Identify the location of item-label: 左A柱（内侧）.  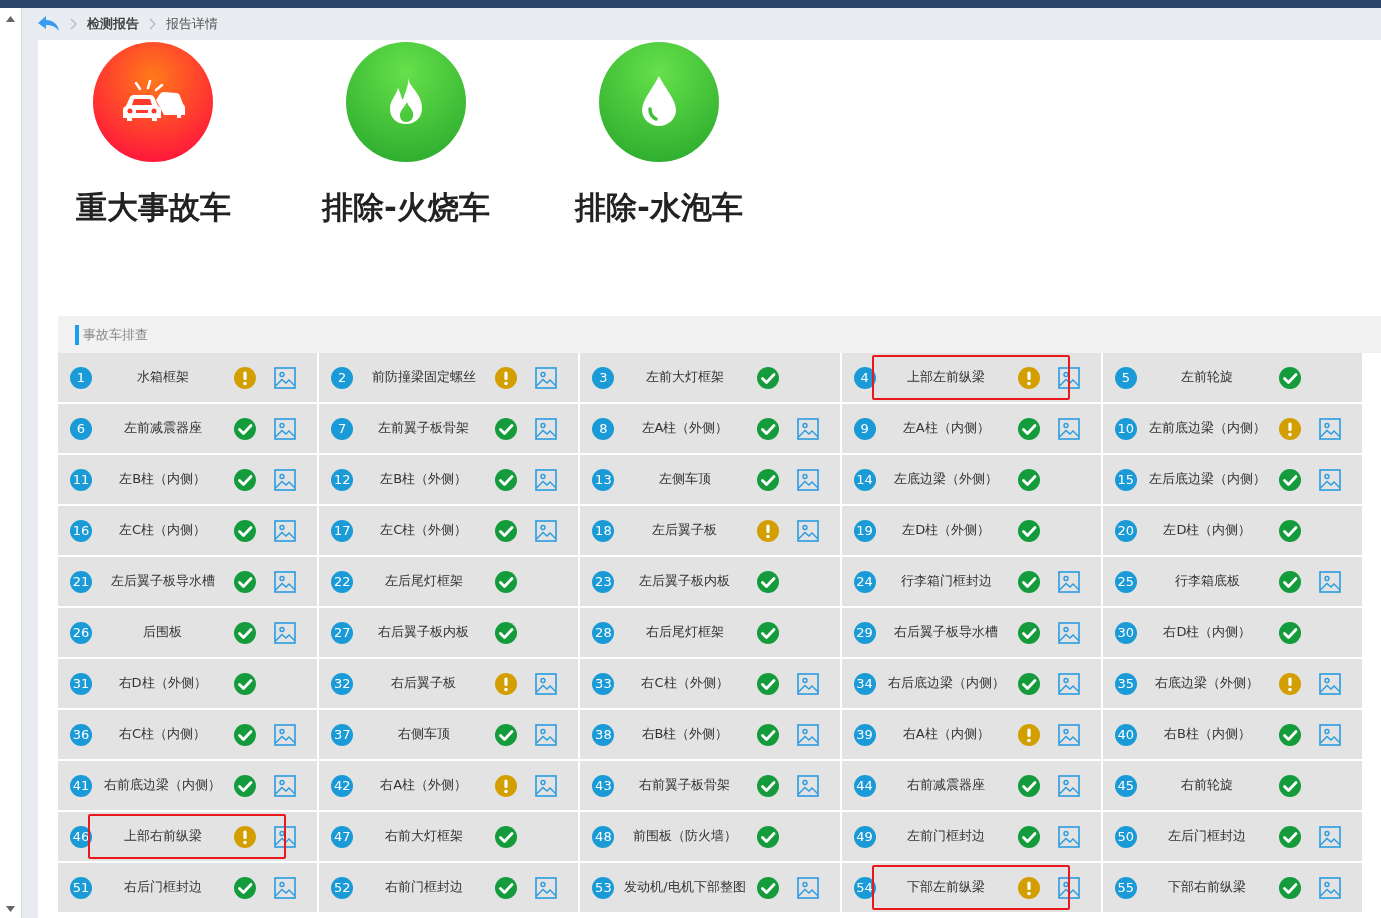
(946, 428).